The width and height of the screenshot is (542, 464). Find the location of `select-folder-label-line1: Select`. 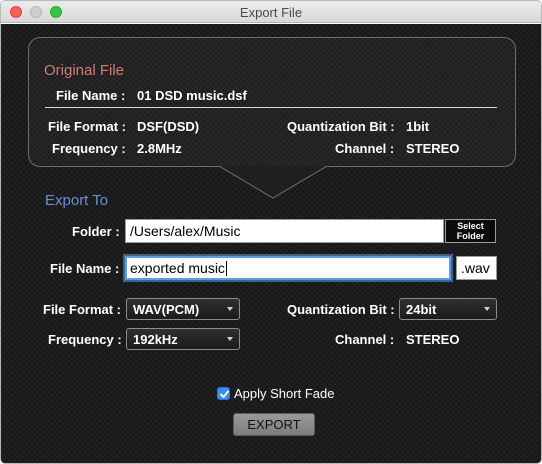

select-folder-label-line1: Select is located at coordinates (470, 226).